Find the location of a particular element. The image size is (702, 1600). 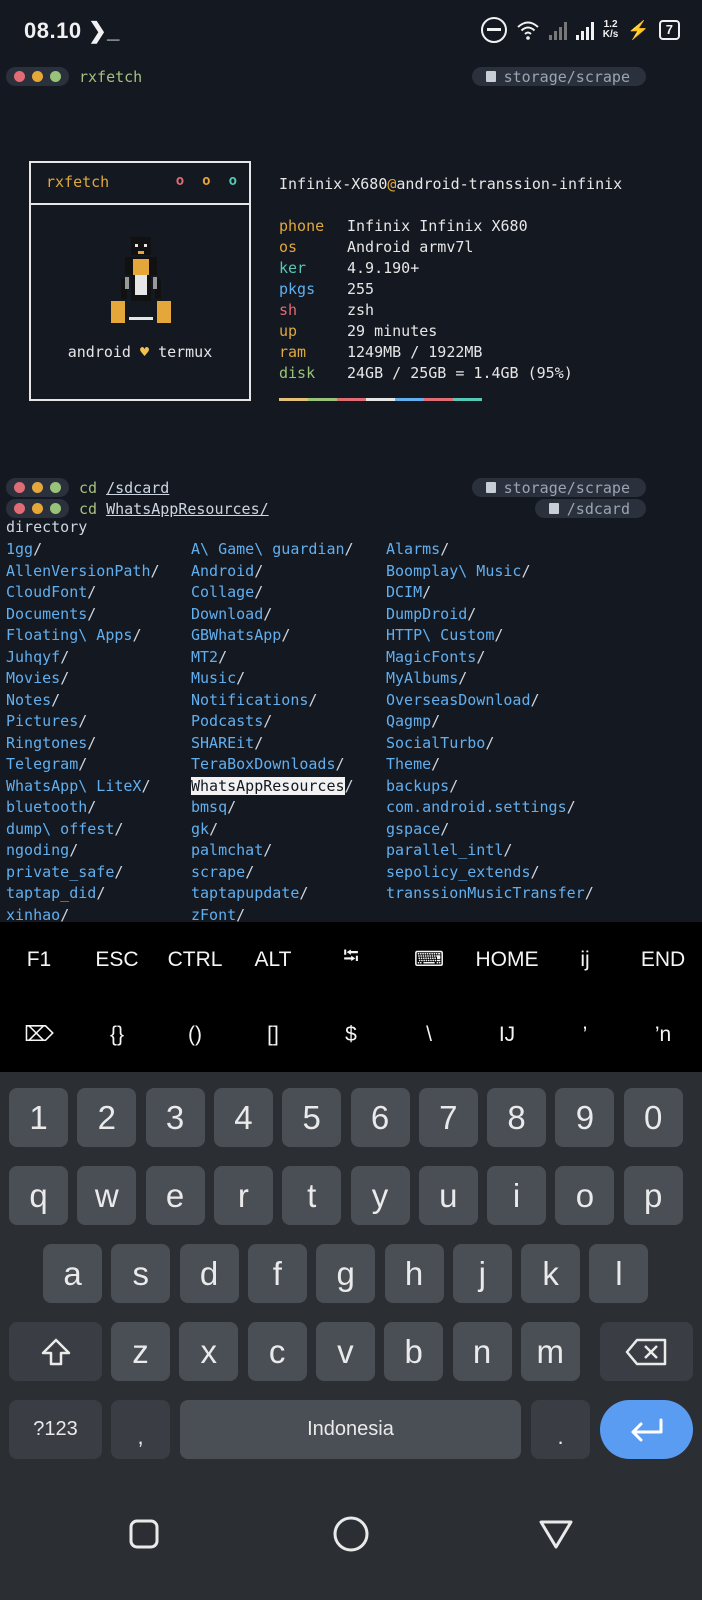

key-d: d is located at coordinates (209, 1273).